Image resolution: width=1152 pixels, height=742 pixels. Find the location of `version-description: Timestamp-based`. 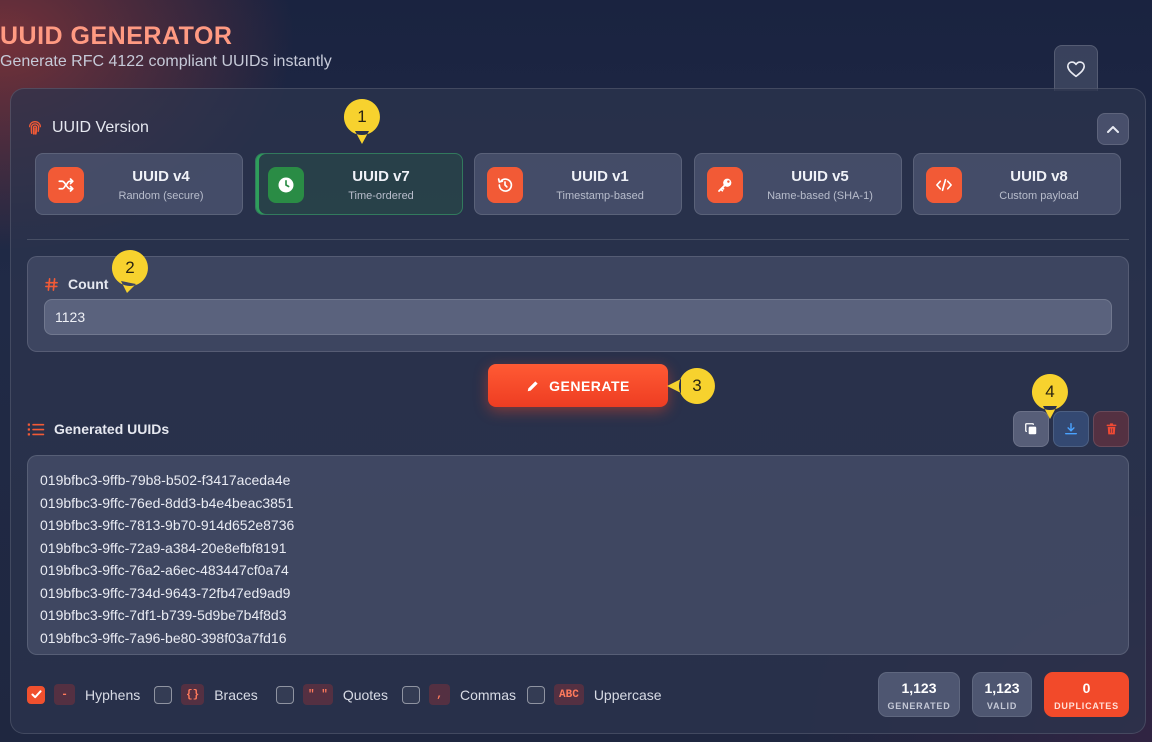

version-description: Timestamp-based is located at coordinates (600, 196).